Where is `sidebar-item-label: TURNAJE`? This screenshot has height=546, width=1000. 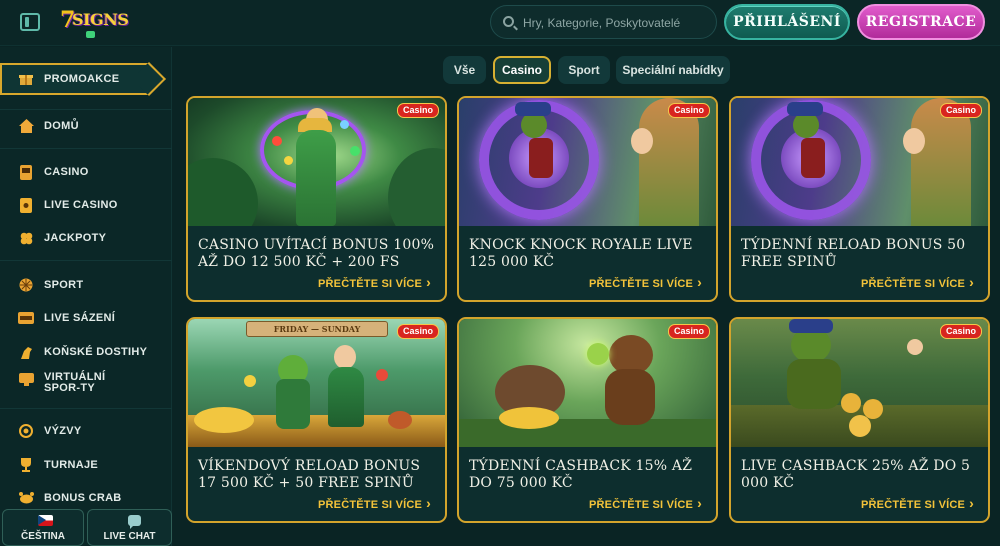 sidebar-item-label: TURNAJE is located at coordinates (71, 464).